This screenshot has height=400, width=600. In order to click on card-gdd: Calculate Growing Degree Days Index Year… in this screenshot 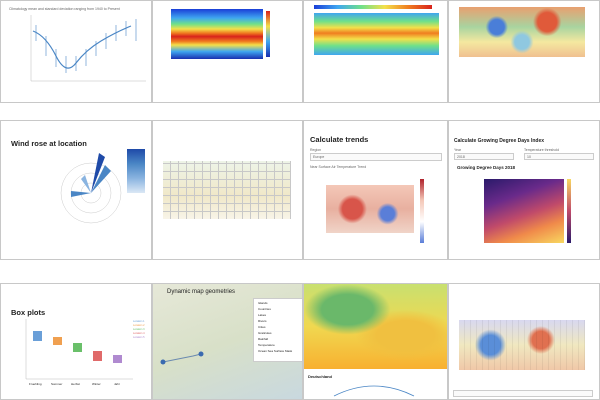, I will do `click(524, 190)`.